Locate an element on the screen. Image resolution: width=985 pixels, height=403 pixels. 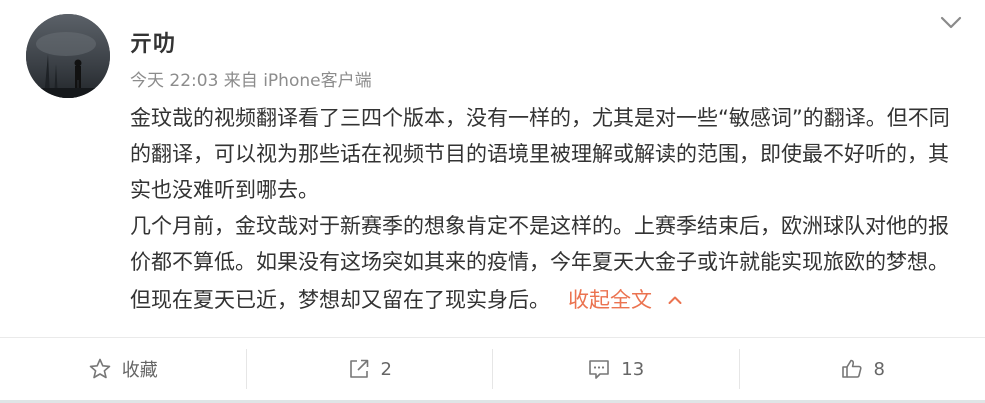
username: 亓叻 is located at coordinates (153, 42).